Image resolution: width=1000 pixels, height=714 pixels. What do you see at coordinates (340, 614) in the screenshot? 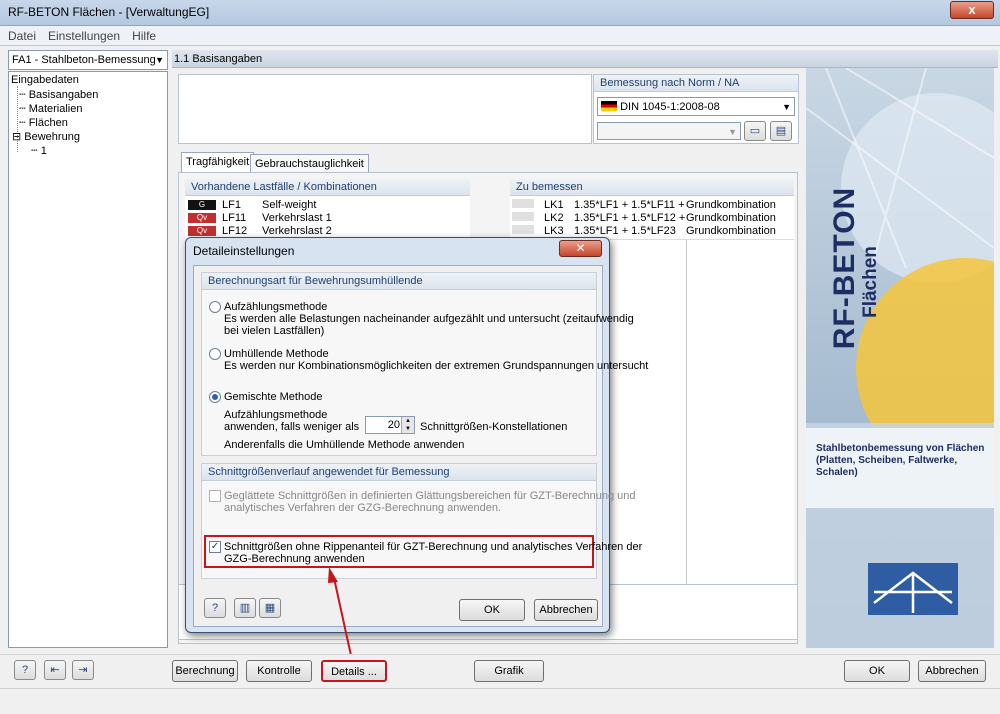
I see `annotation-arrow` at bounding box center [340, 614].